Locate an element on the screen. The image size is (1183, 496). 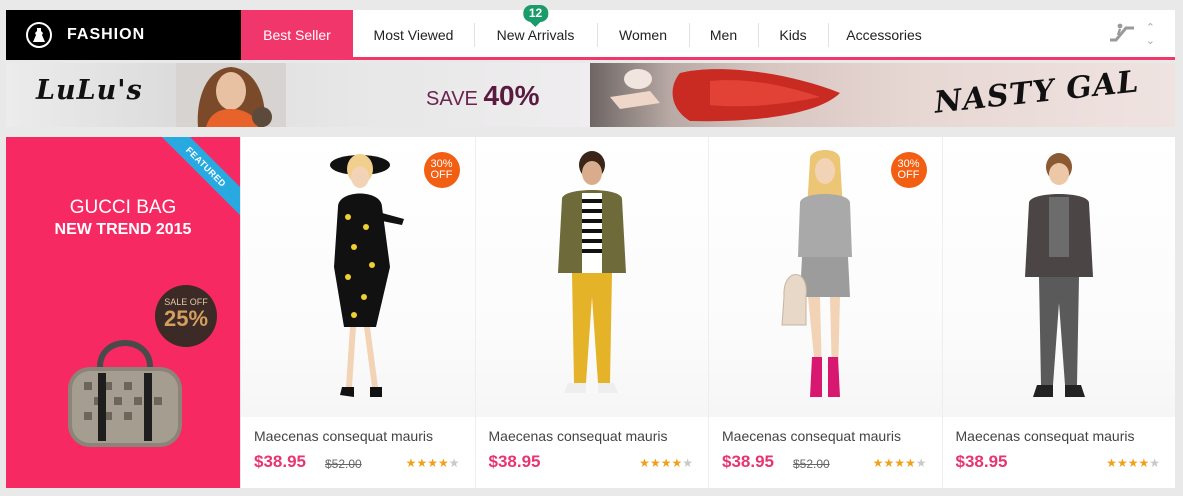
save-value: 40% is located at coordinates (511, 95).